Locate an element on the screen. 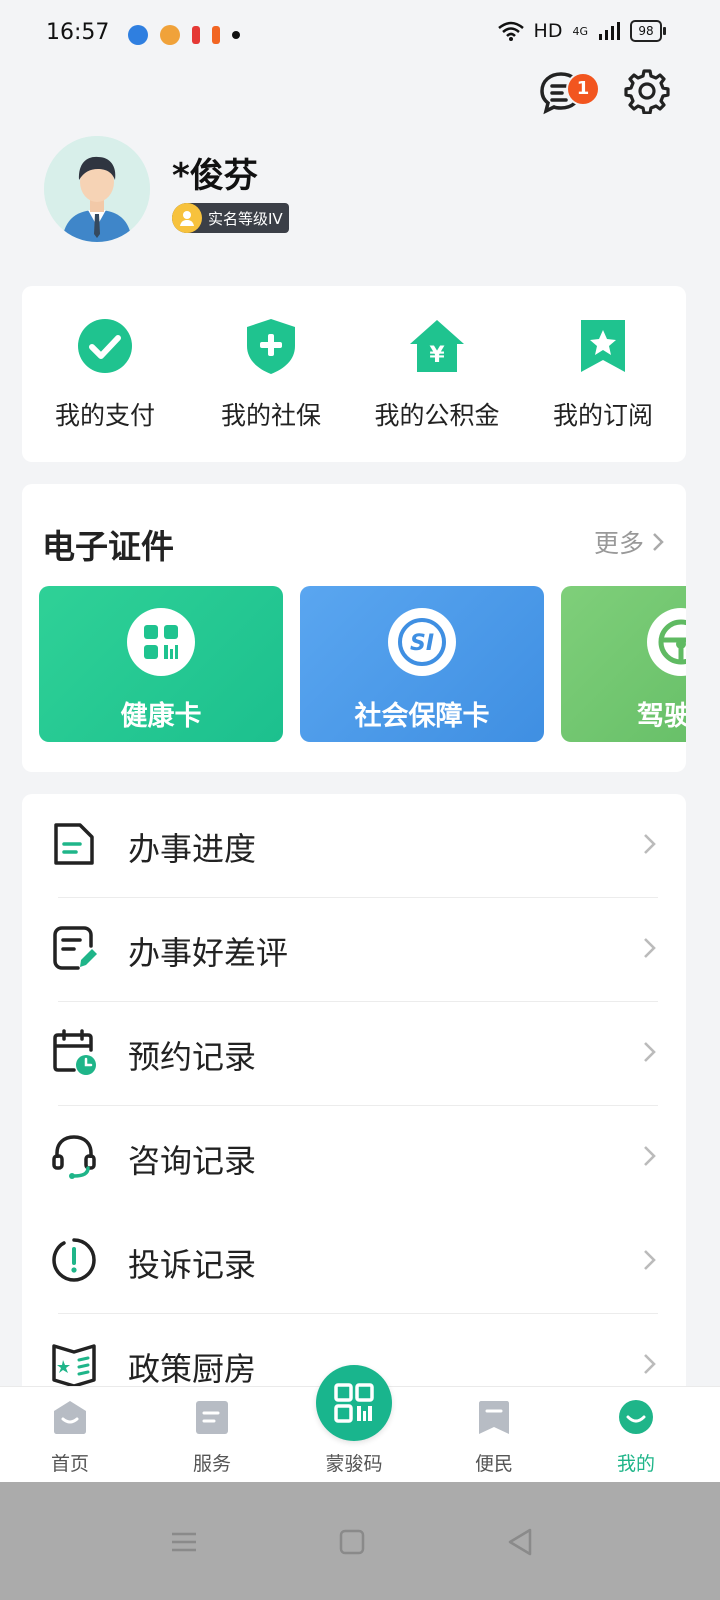 The height and width of the screenshot is (1600, 720). document-icon is located at coordinates (74, 844).